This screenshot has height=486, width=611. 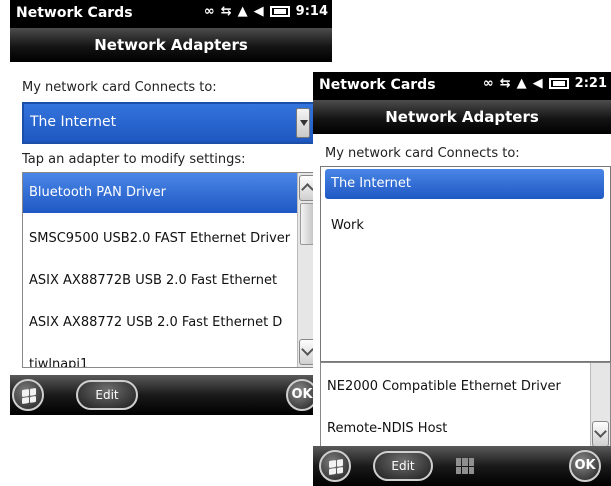 What do you see at coordinates (134, 159) in the screenshot?
I see `adapters-label: Tap an adapter to modify settings:` at bounding box center [134, 159].